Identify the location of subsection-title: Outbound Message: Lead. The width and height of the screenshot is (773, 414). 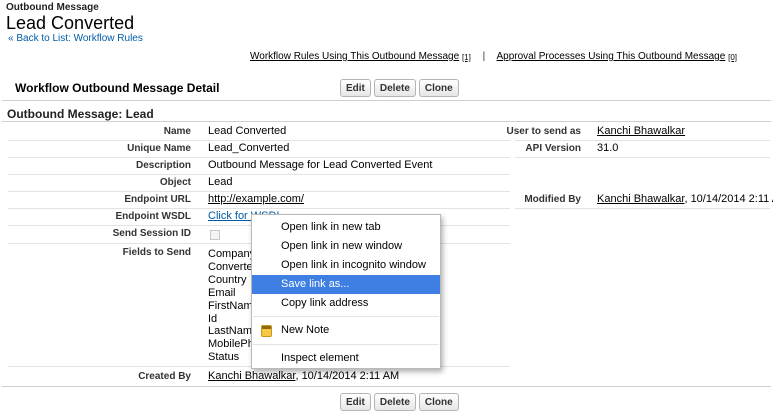
(80, 114).